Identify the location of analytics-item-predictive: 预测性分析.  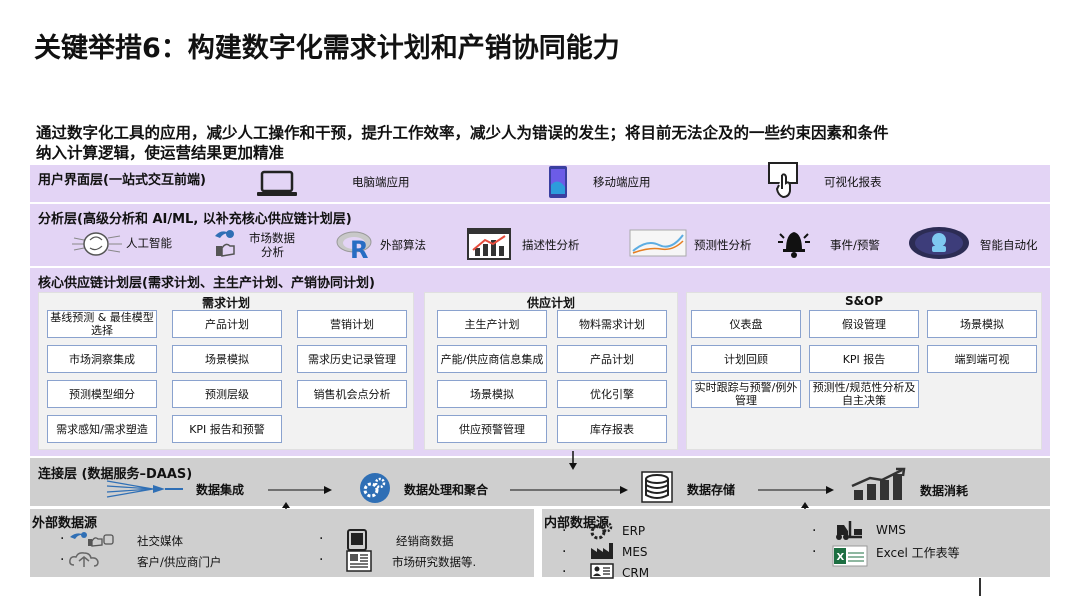
(723, 245).